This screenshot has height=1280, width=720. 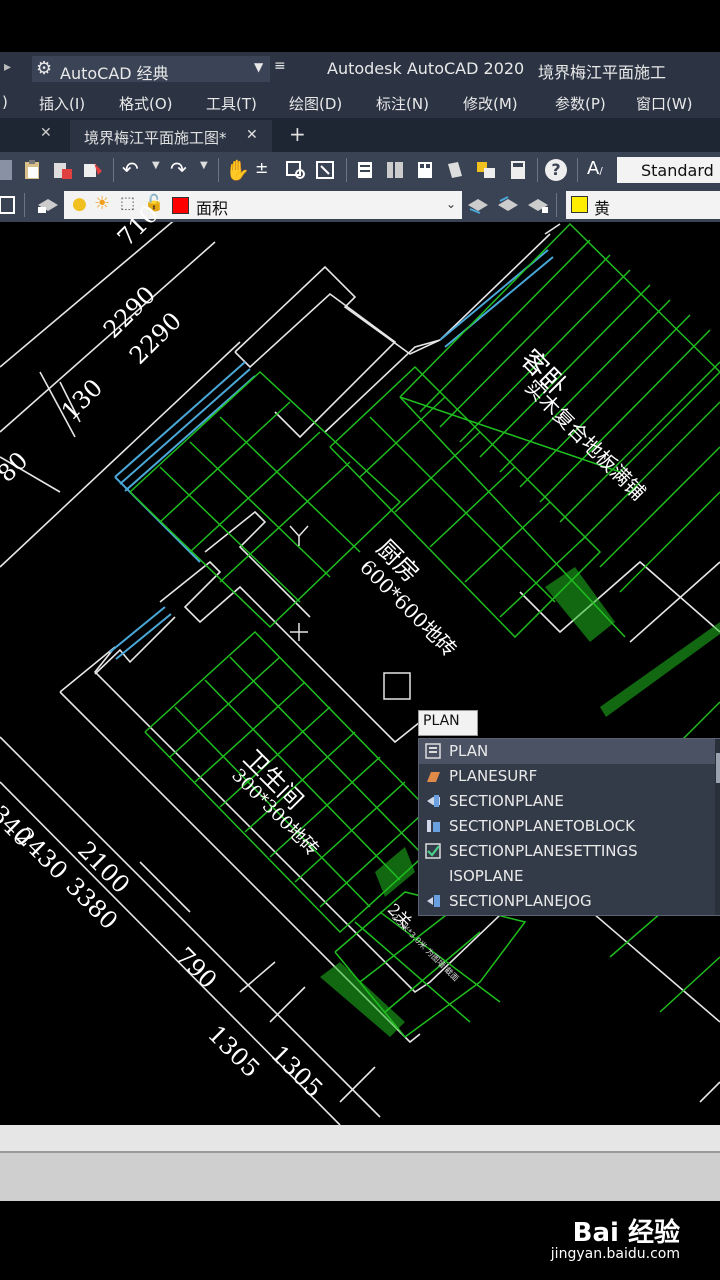 I want to click on paste-special-icon, so click(x=62, y=170).